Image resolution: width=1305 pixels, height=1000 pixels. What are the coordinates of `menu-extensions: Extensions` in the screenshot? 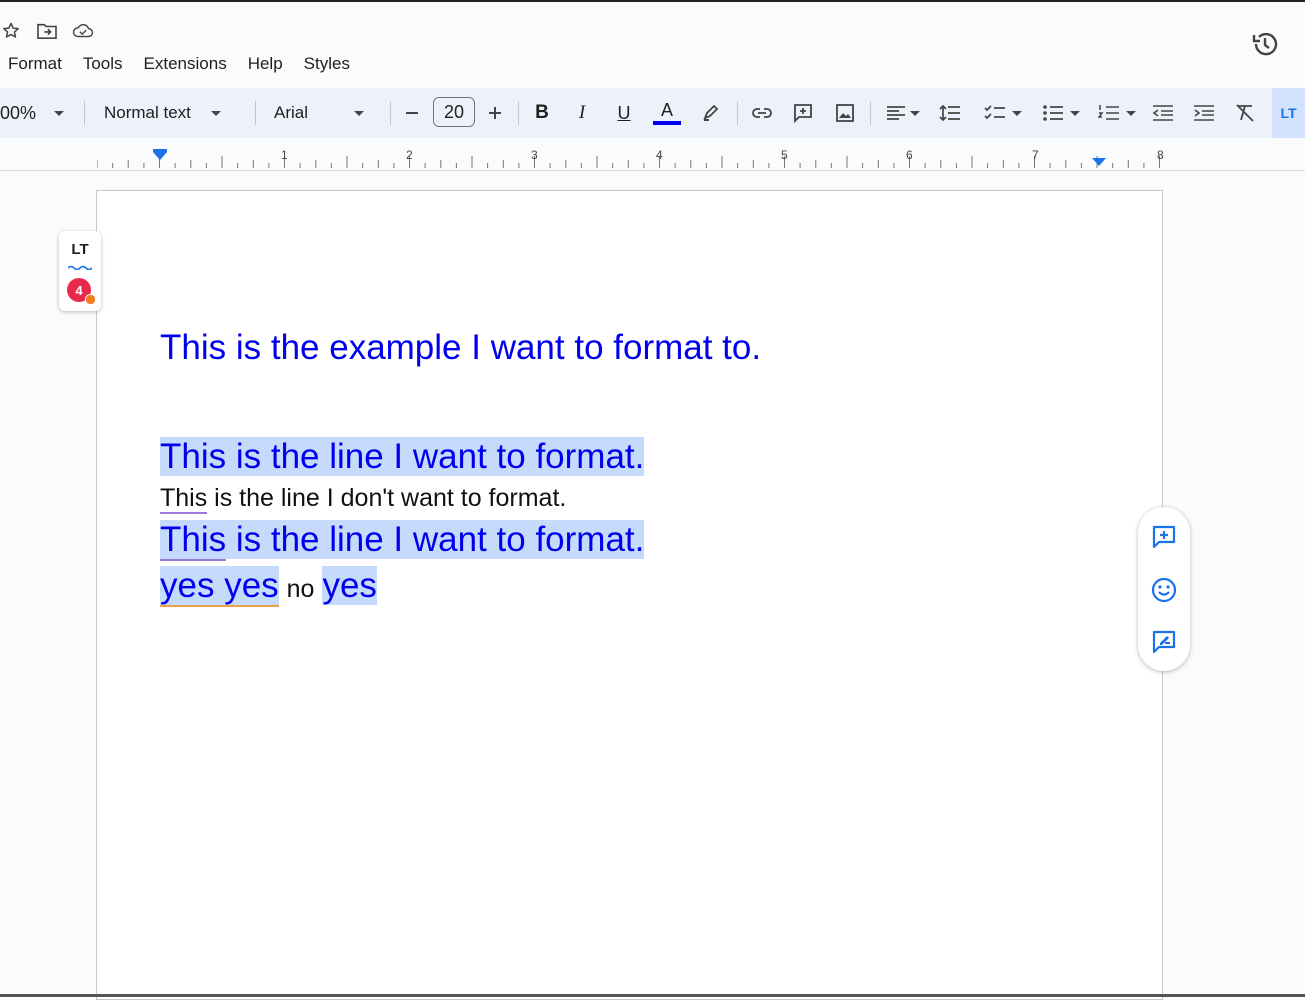 It's located at (190, 64).